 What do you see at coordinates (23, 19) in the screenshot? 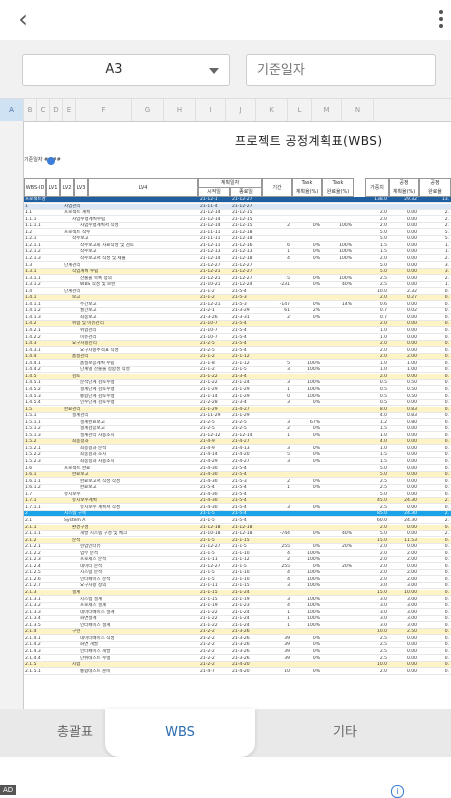
I see `chevron-left-icon: ‹` at bounding box center [23, 19].